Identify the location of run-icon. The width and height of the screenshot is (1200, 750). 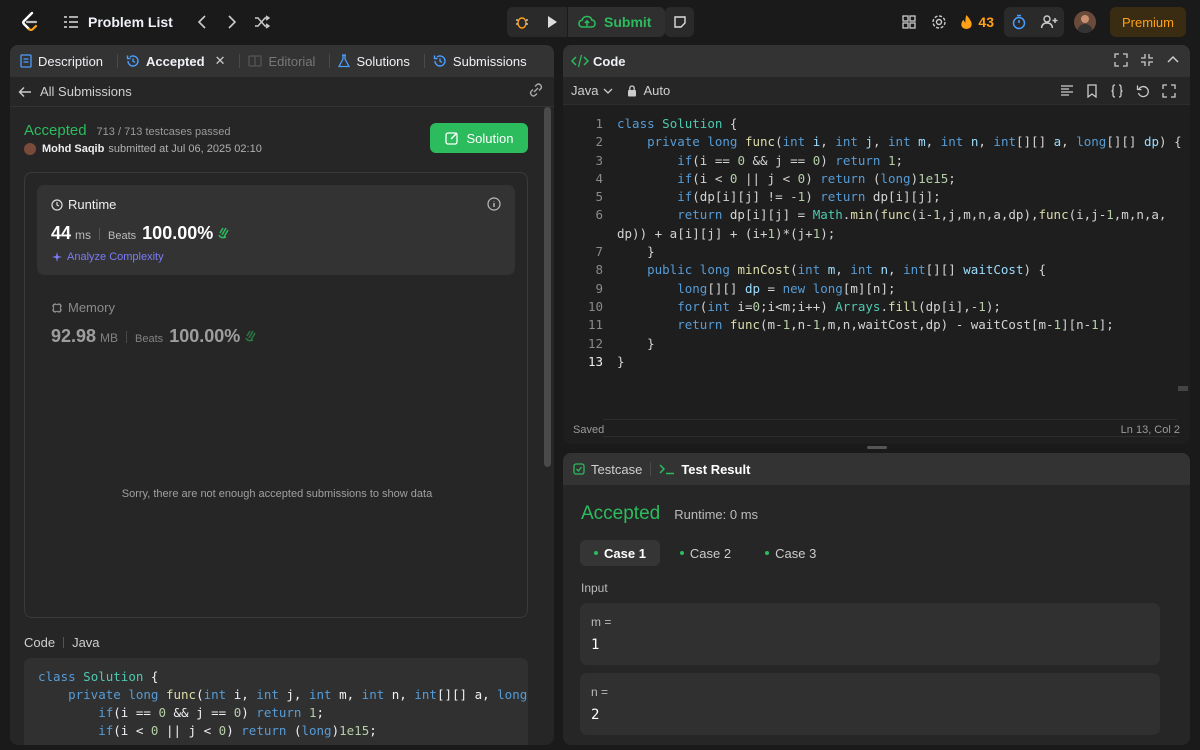
(552, 22).